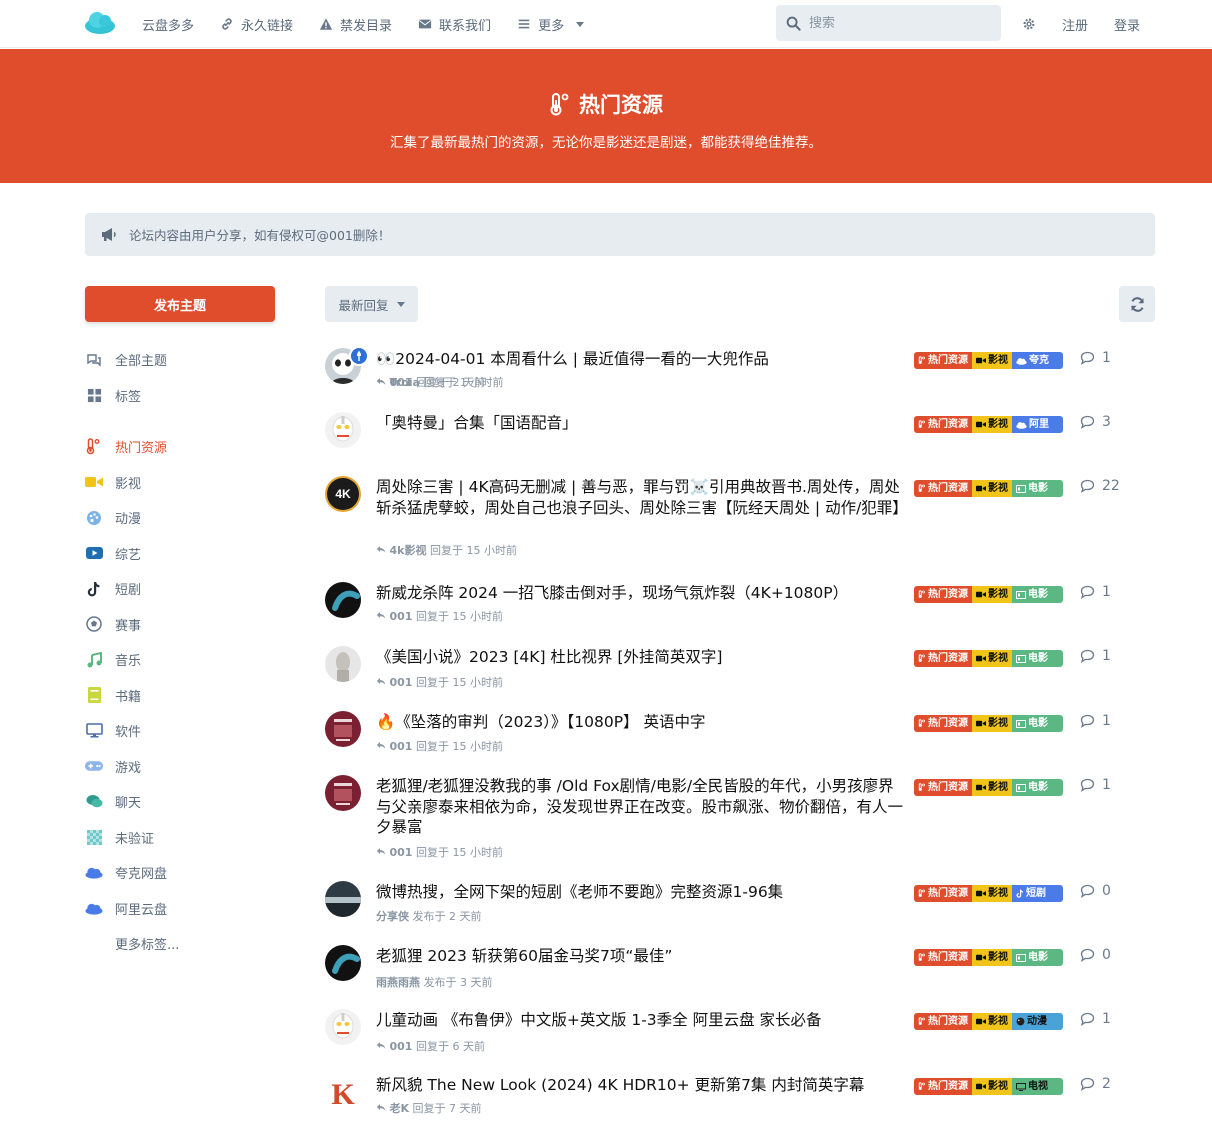  Describe the element at coordinates (1037, 1086) in the screenshot. I see `tag-badge: 电视` at that location.